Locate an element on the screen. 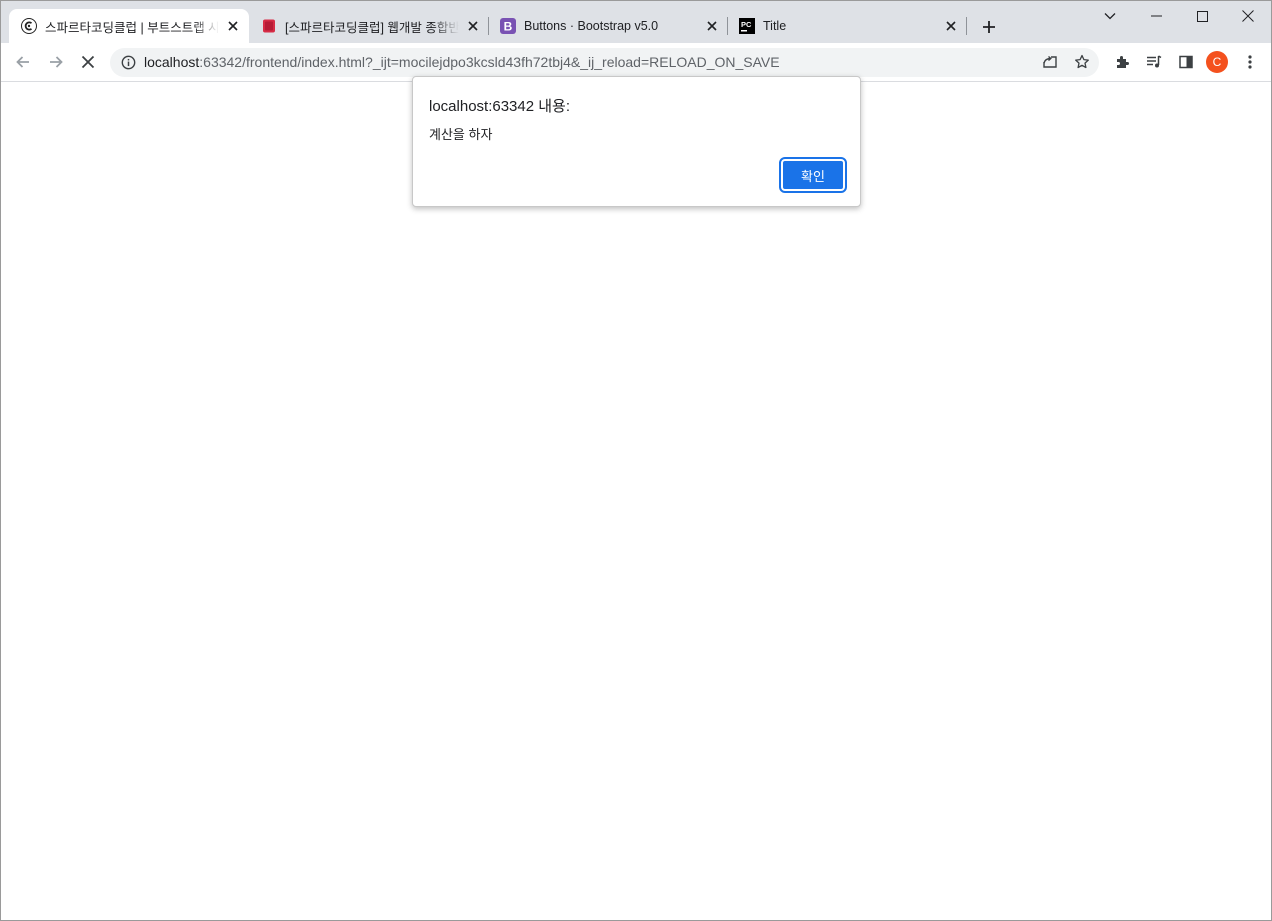 The height and width of the screenshot is (921, 1272). tab-separator is located at coordinates (966, 26).